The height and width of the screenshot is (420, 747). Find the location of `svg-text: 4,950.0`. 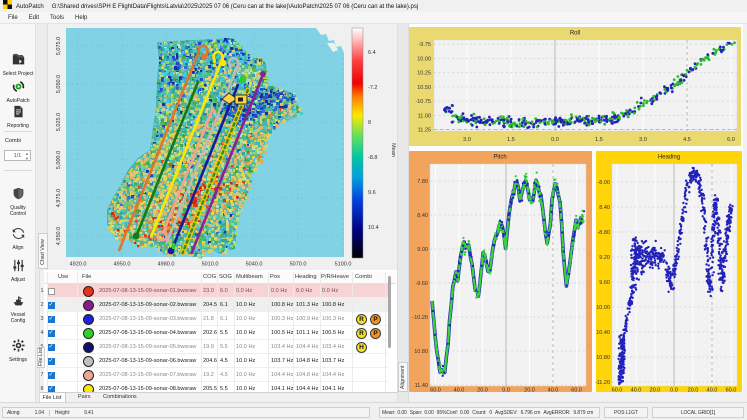

svg-text: 4,950.0 is located at coordinates (59, 236).